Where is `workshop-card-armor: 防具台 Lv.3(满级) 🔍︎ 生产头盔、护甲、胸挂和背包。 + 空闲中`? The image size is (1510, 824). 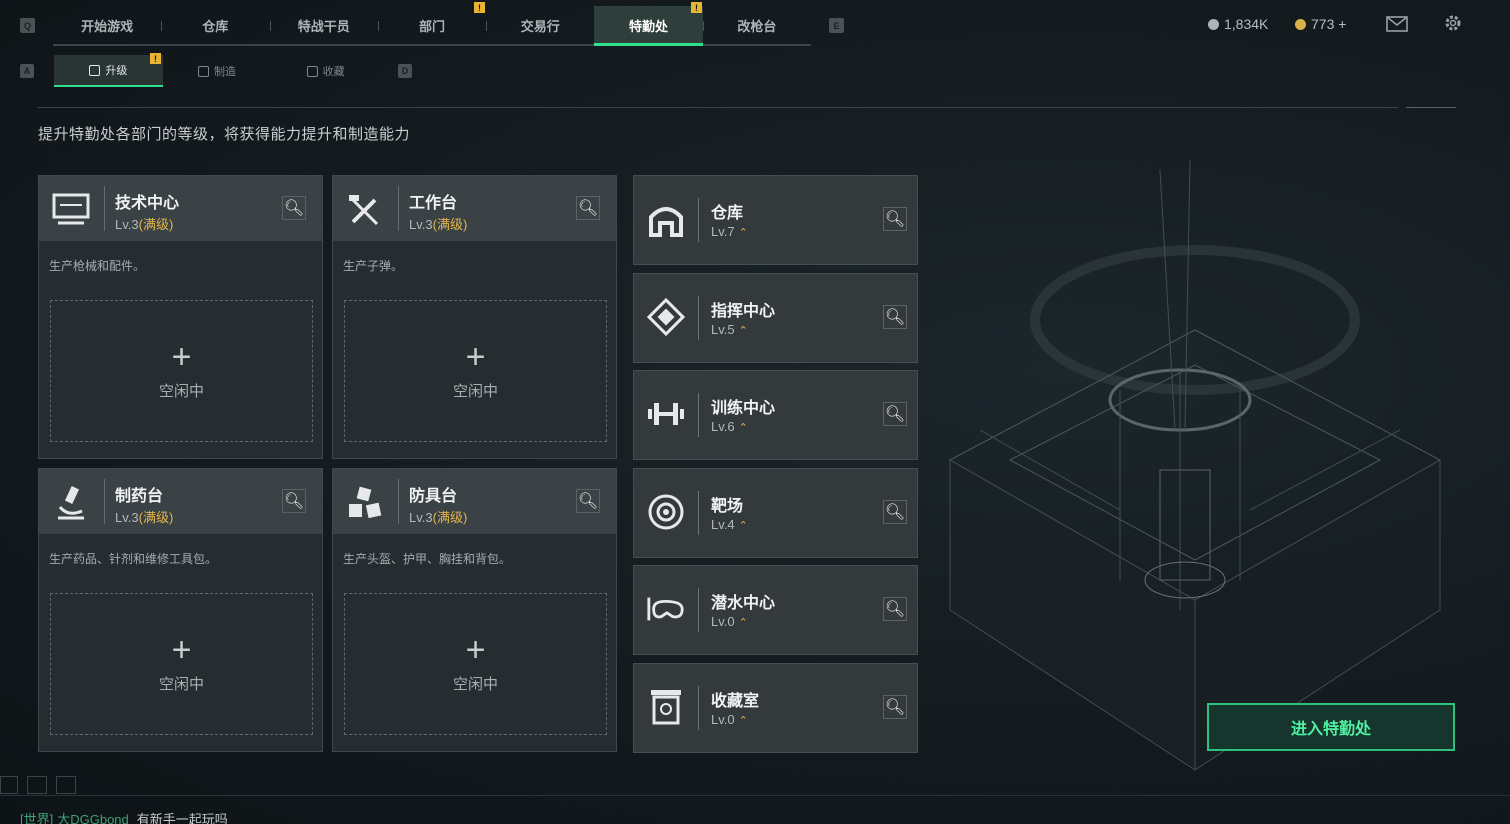
workshop-card-armor: 防具台 Lv.3(满级) 🔍︎ 生产头盔、护甲、胸挂和背包。 + 空闲中 is located at coordinates (474, 610).